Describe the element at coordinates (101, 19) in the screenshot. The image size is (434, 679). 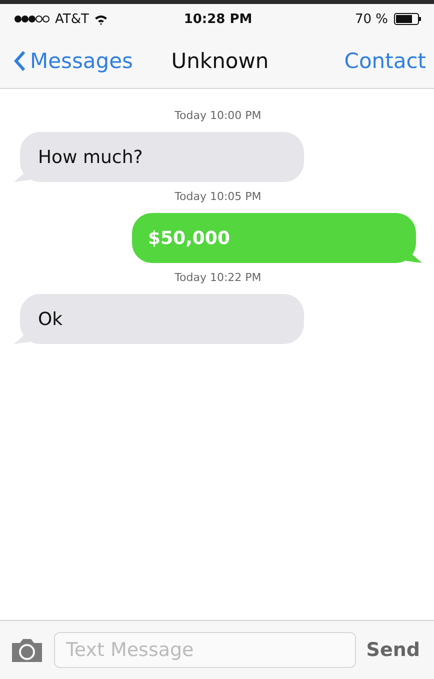
I see `wifi-icon` at that location.